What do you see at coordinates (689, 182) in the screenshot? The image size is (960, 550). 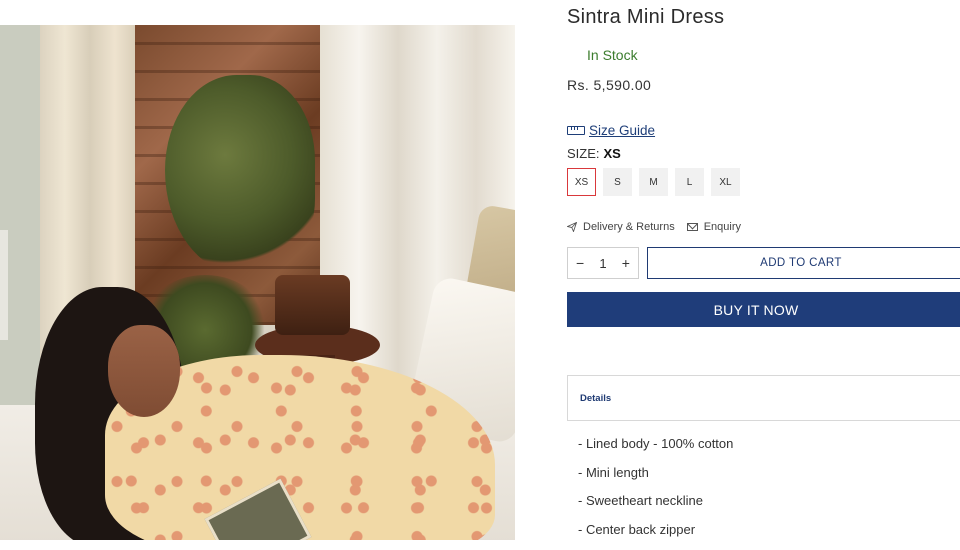 I see `size-option-l: L` at bounding box center [689, 182].